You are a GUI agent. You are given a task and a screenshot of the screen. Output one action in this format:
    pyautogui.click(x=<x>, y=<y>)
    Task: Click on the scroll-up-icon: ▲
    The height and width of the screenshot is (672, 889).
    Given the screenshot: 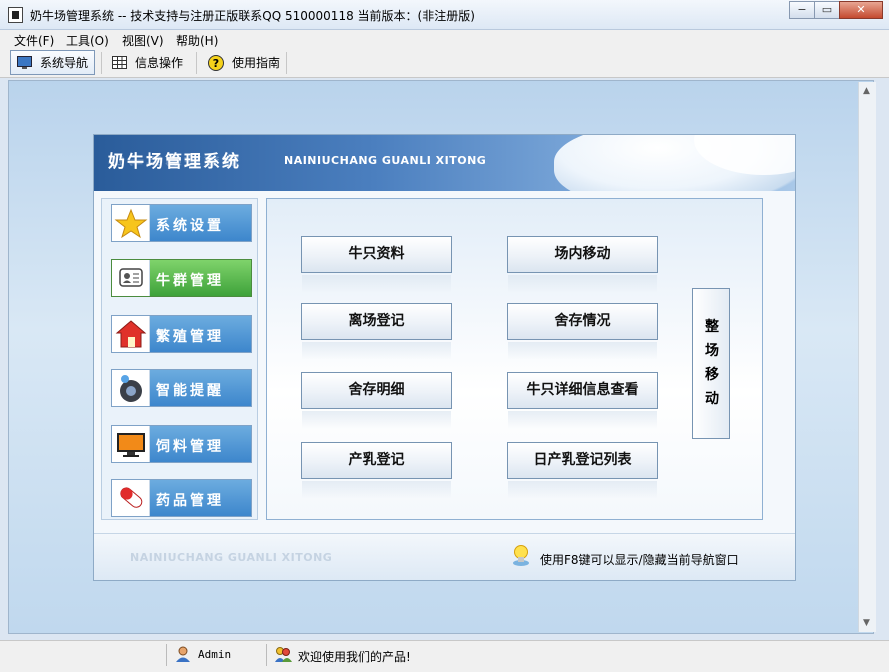 What is the action you would take?
    pyautogui.click(x=866, y=91)
    